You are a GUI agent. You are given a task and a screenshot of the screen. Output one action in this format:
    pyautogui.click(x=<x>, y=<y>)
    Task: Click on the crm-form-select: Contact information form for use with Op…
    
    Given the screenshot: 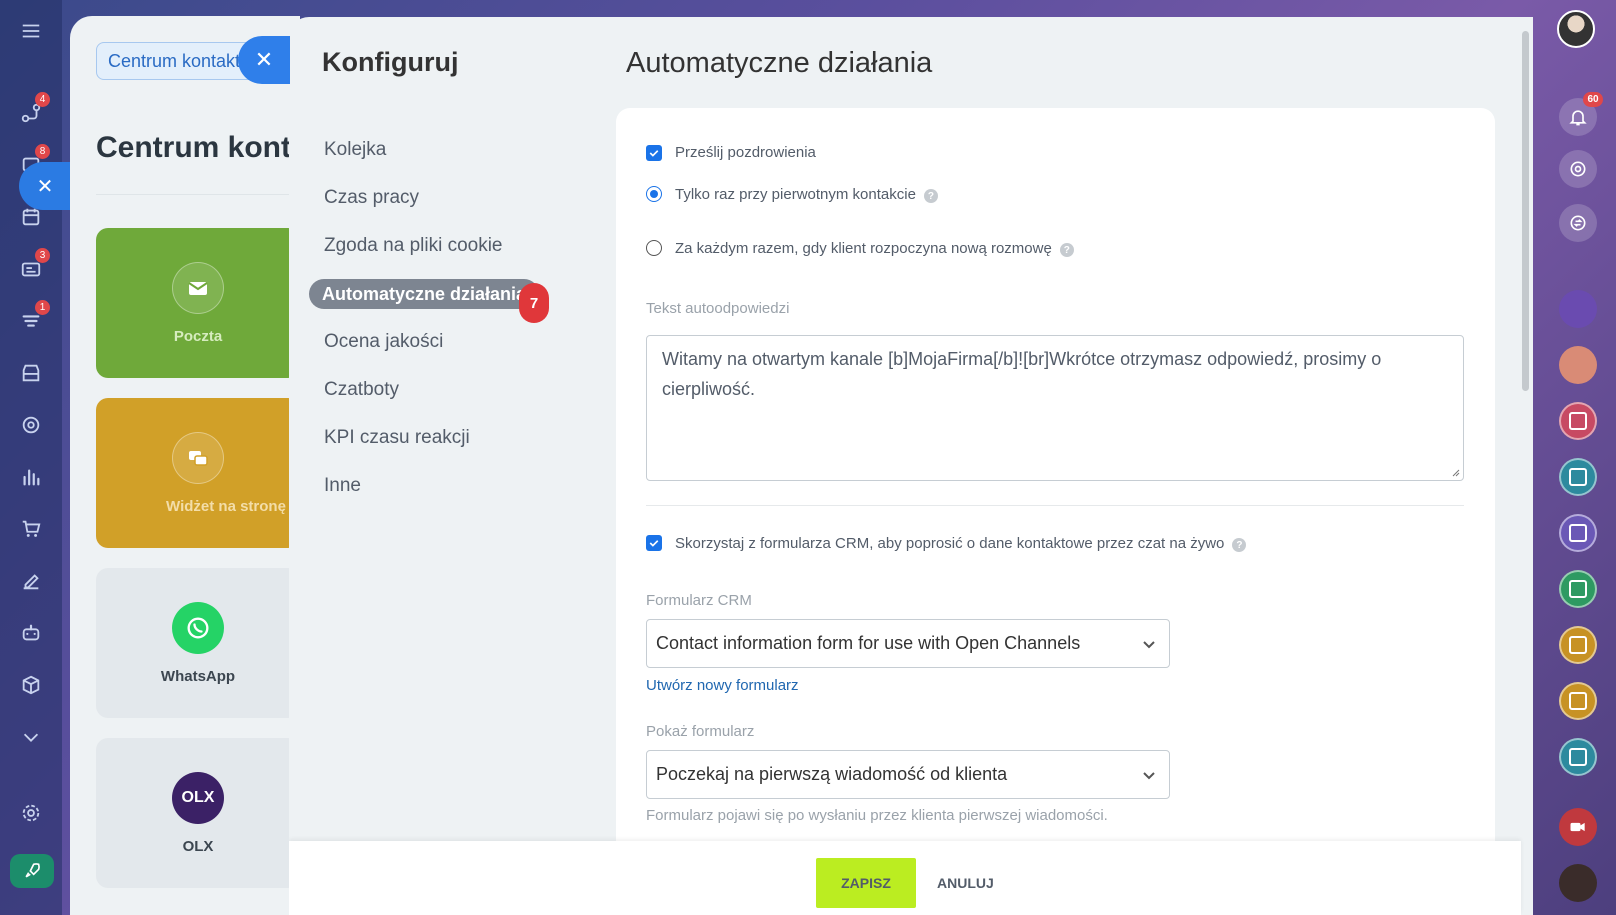 What is the action you would take?
    pyautogui.click(x=908, y=643)
    